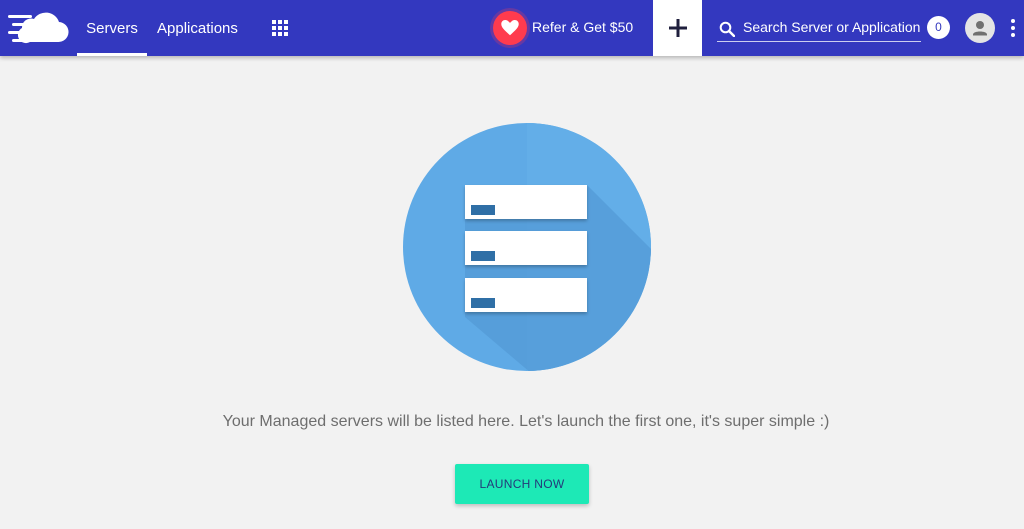 This screenshot has height=529, width=1024. I want to click on launch-now-button: LAUNCH NOW, so click(522, 484).